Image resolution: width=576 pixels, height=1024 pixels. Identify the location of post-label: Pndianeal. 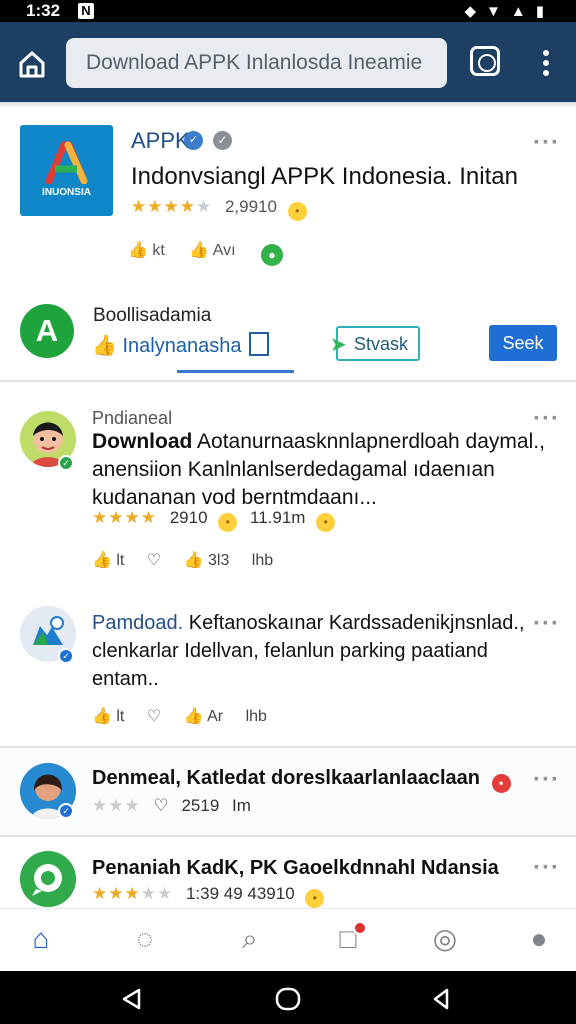
(132, 418).